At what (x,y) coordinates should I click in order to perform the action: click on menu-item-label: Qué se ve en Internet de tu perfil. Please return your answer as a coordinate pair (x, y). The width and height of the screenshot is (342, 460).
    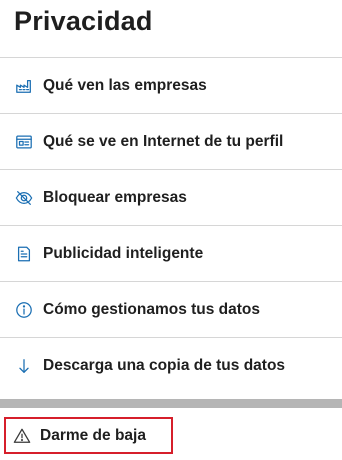
    Looking at the image, I should click on (163, 141).